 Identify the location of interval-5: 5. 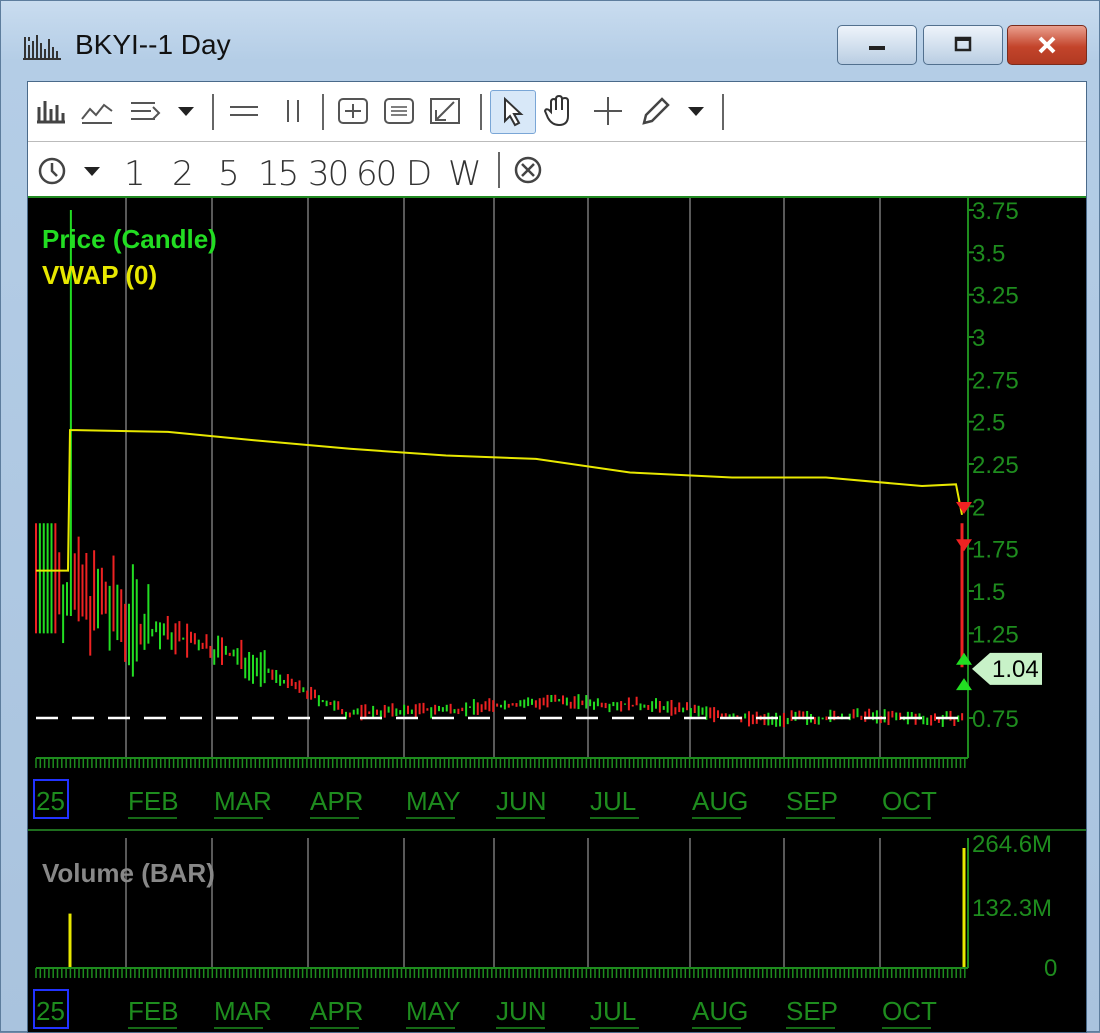
(229, 174).